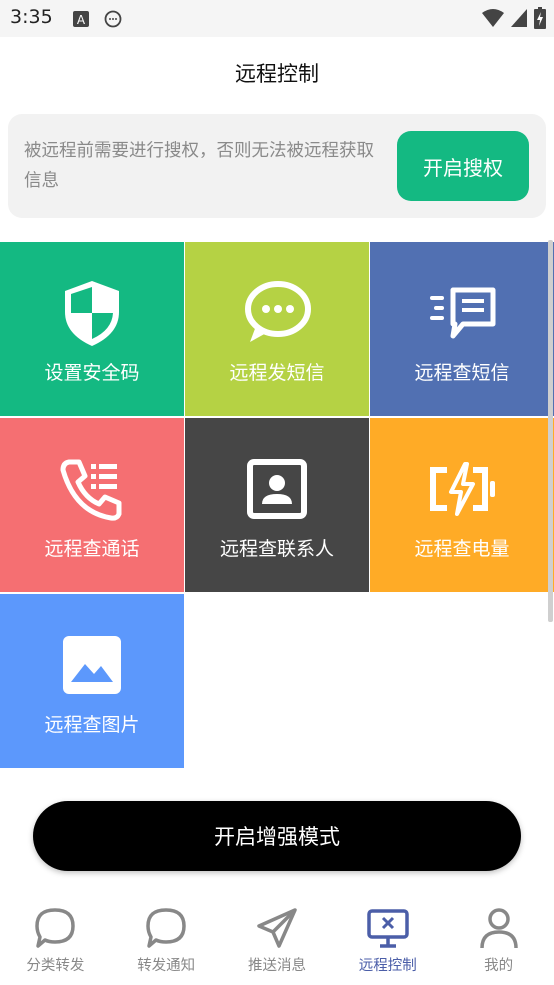 The height and width of the screenshot is (985, 554). I want to click on tile-label: 远程查图片, so click(92, 725).